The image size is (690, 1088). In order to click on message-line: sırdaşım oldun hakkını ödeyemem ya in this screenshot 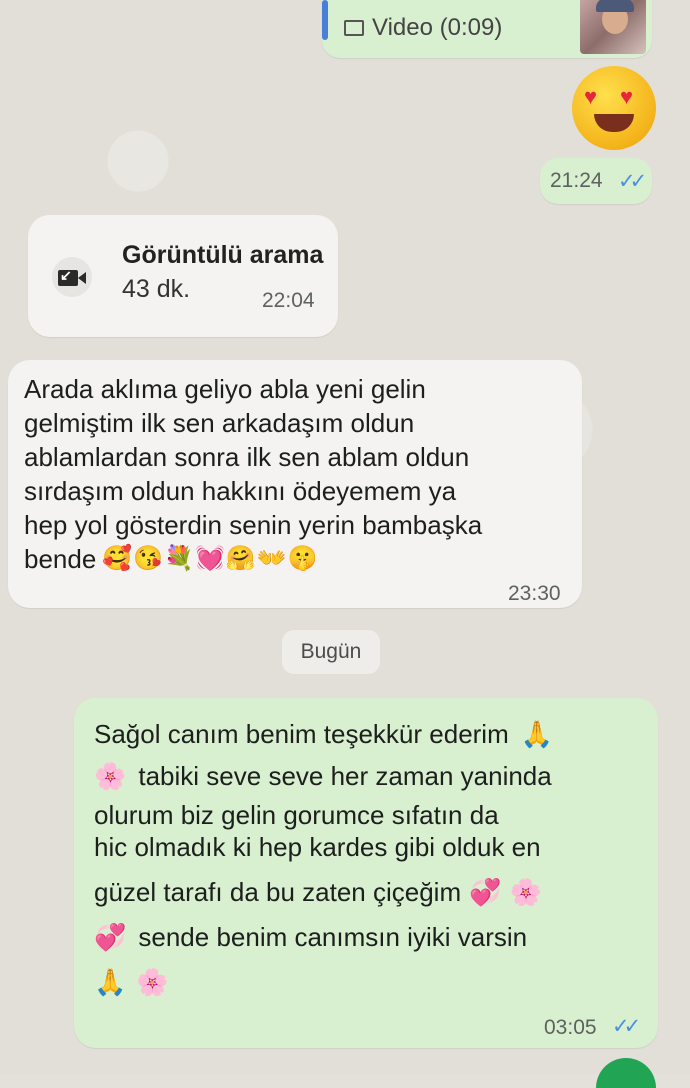, I will do `click(240, 491)`.